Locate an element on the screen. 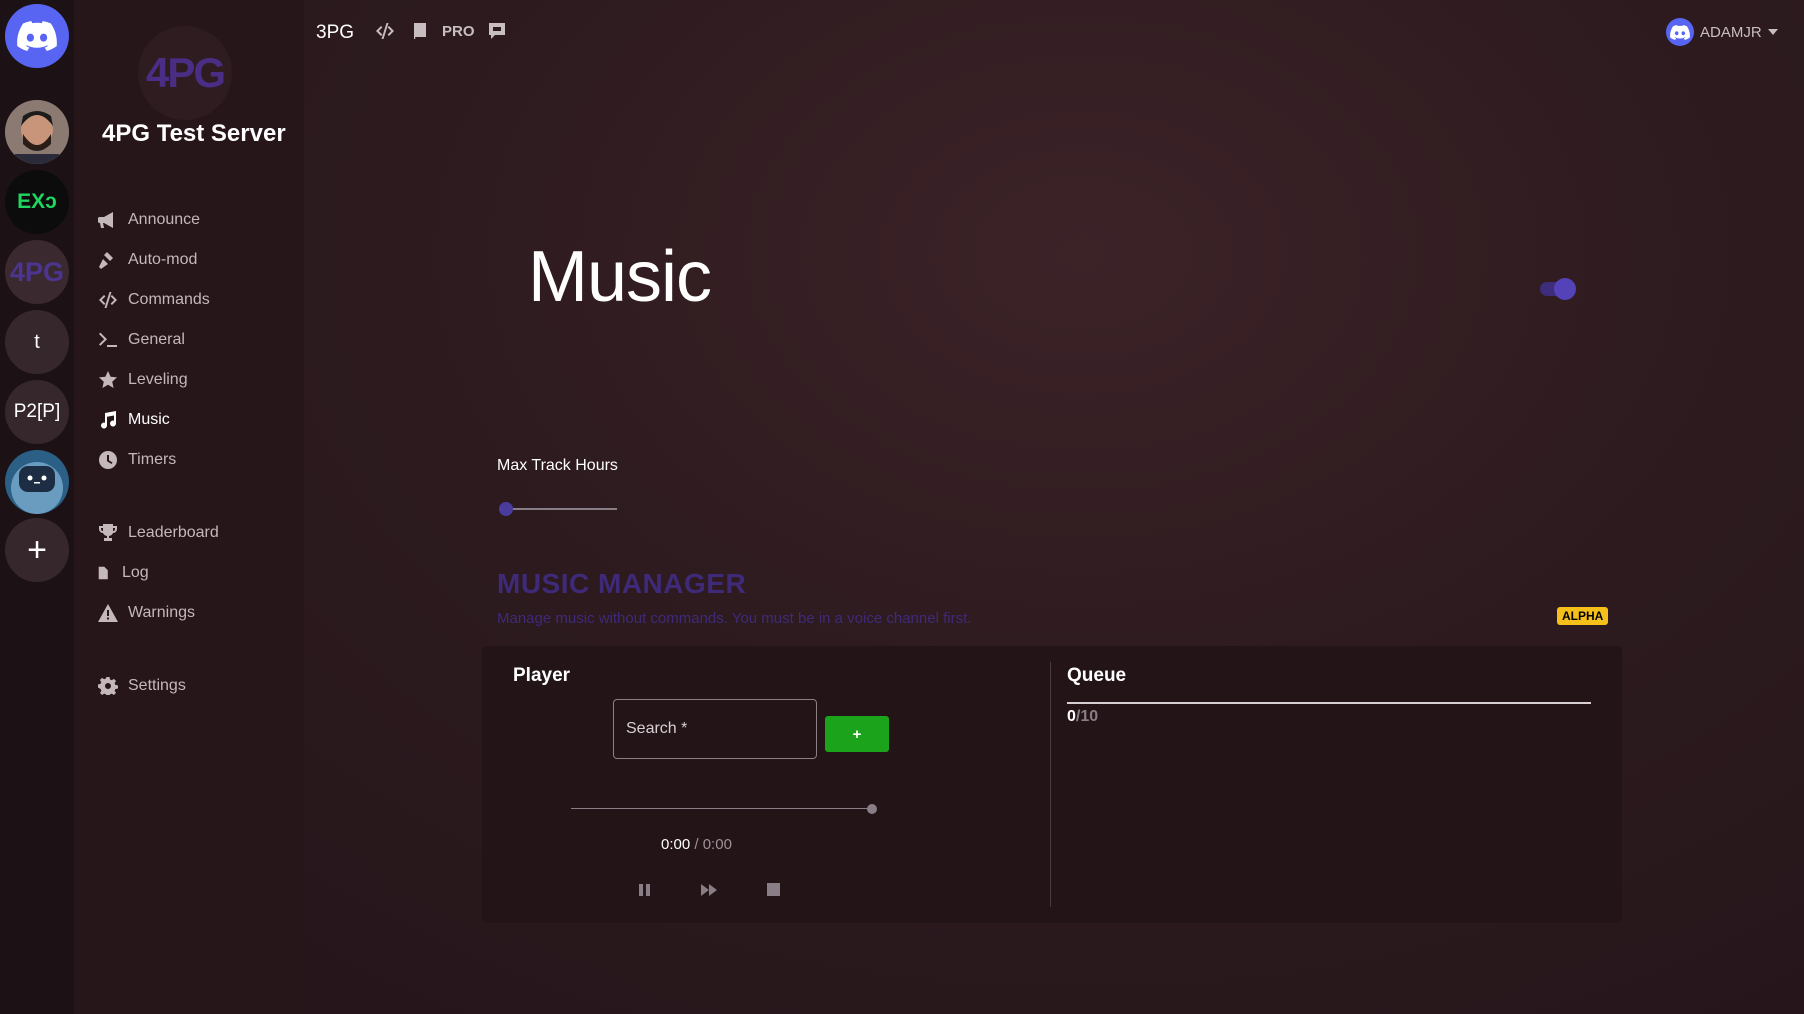  alpha-badge: ALPHA is located at coordinates (1583, 616).